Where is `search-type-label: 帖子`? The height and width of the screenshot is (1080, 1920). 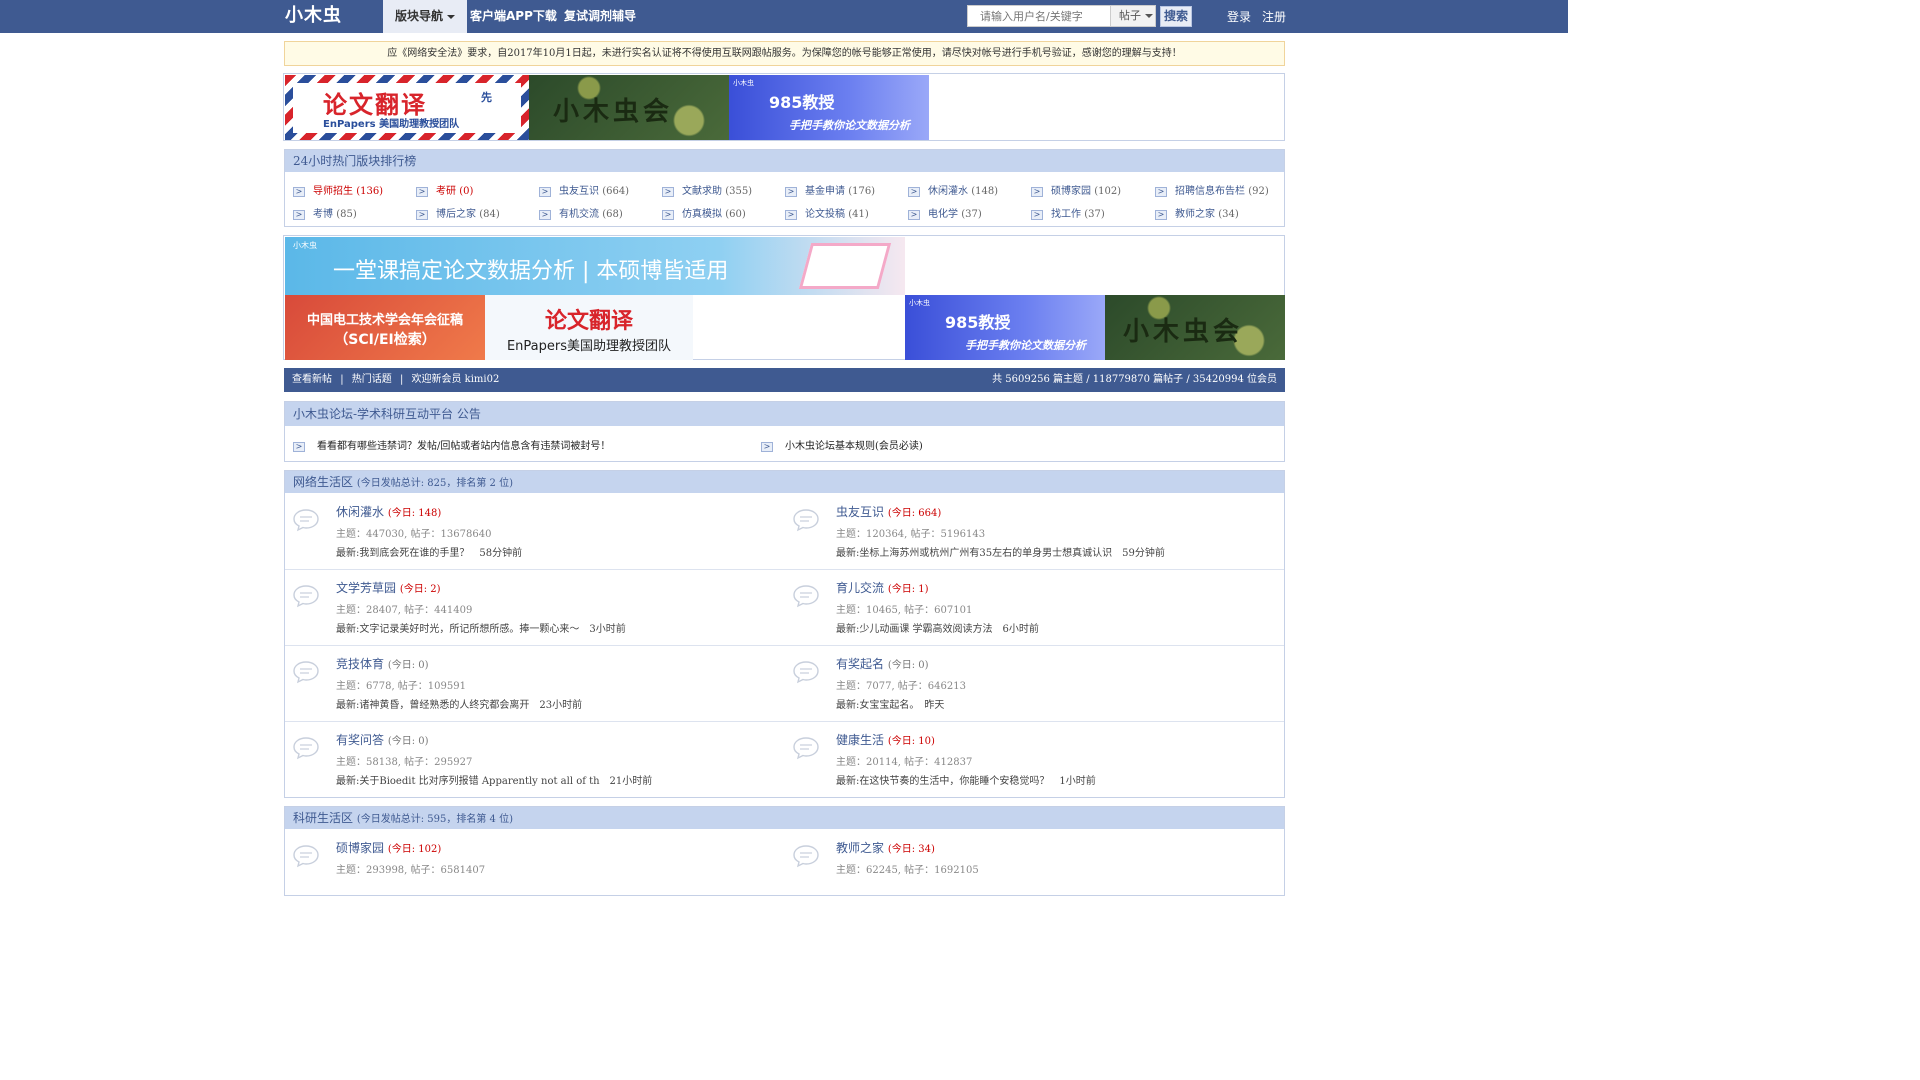 search-type-label: 帖子 is located at coordinates (1130, 15).